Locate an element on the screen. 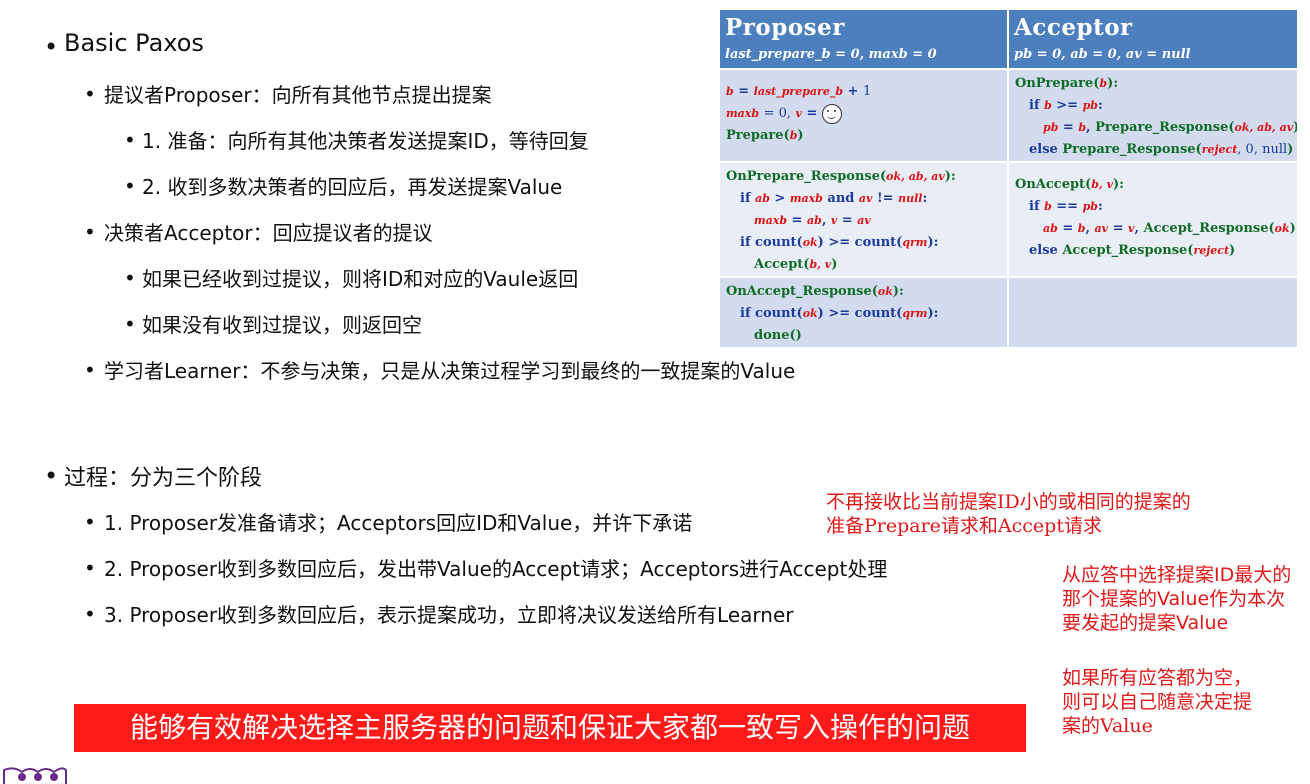 Image resolution: width=1310 pixels, height=784 pixels. code-line: pb = b, Prepare_Response(ok, ab, av) is located at coordinates (1169, 127).